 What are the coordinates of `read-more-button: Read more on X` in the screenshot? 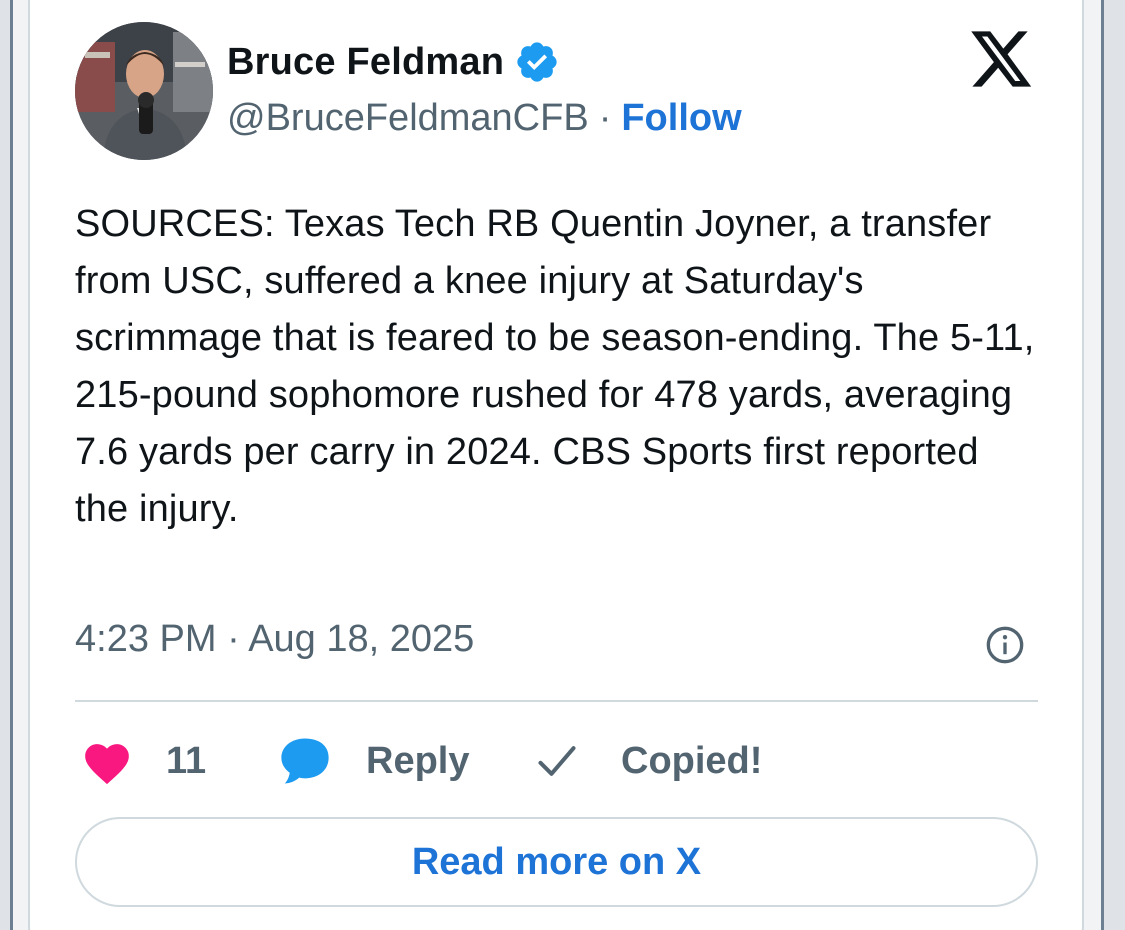 It's located at (556, 862).